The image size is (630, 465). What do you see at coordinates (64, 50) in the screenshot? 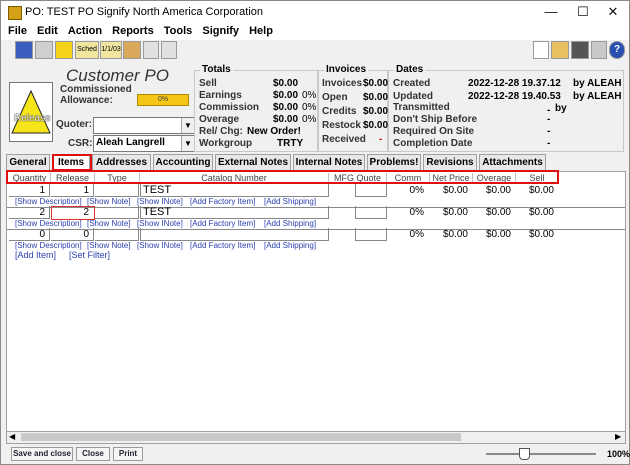
I see `warning-icon` at bounding box center [64, 50].